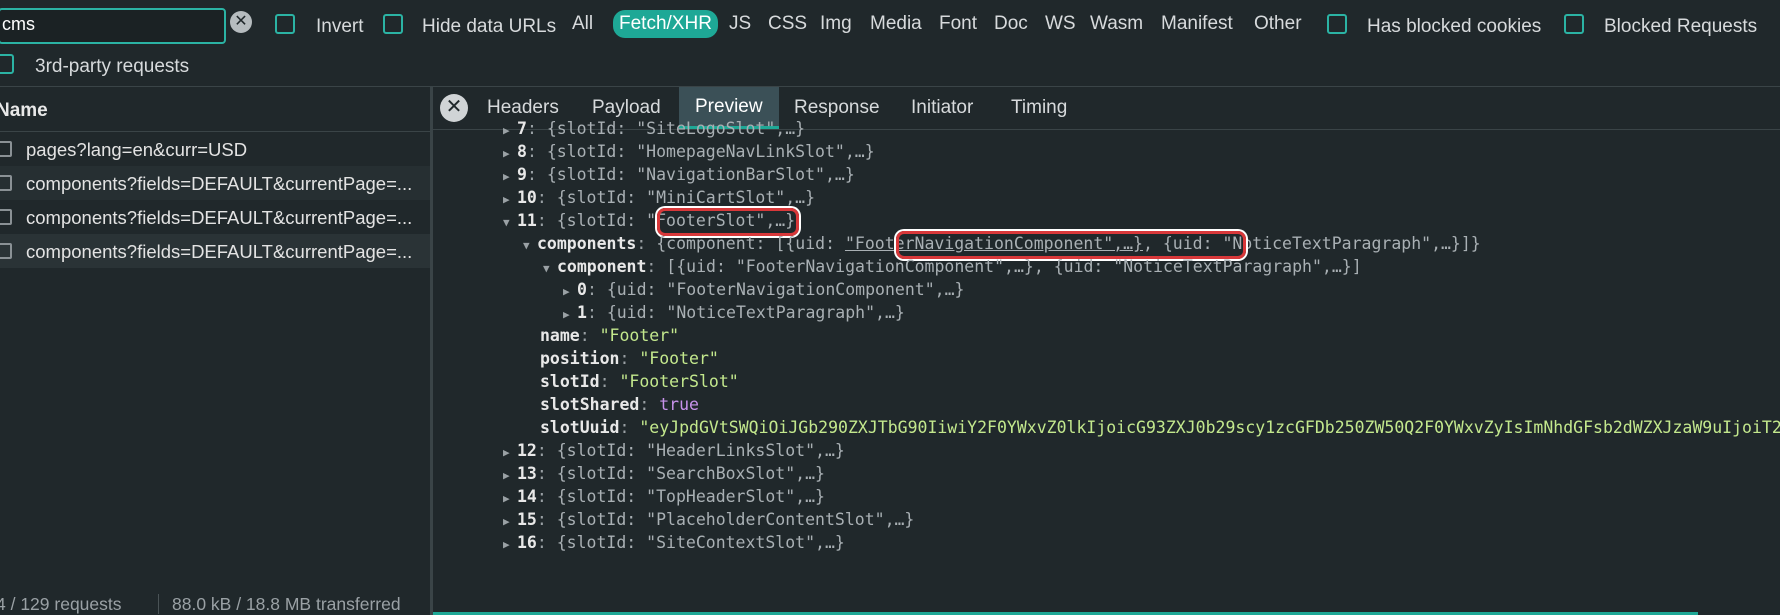  Describe the element at coordinates (24, 110) in the screenshot. I see `name-column-label: Name` at that location.